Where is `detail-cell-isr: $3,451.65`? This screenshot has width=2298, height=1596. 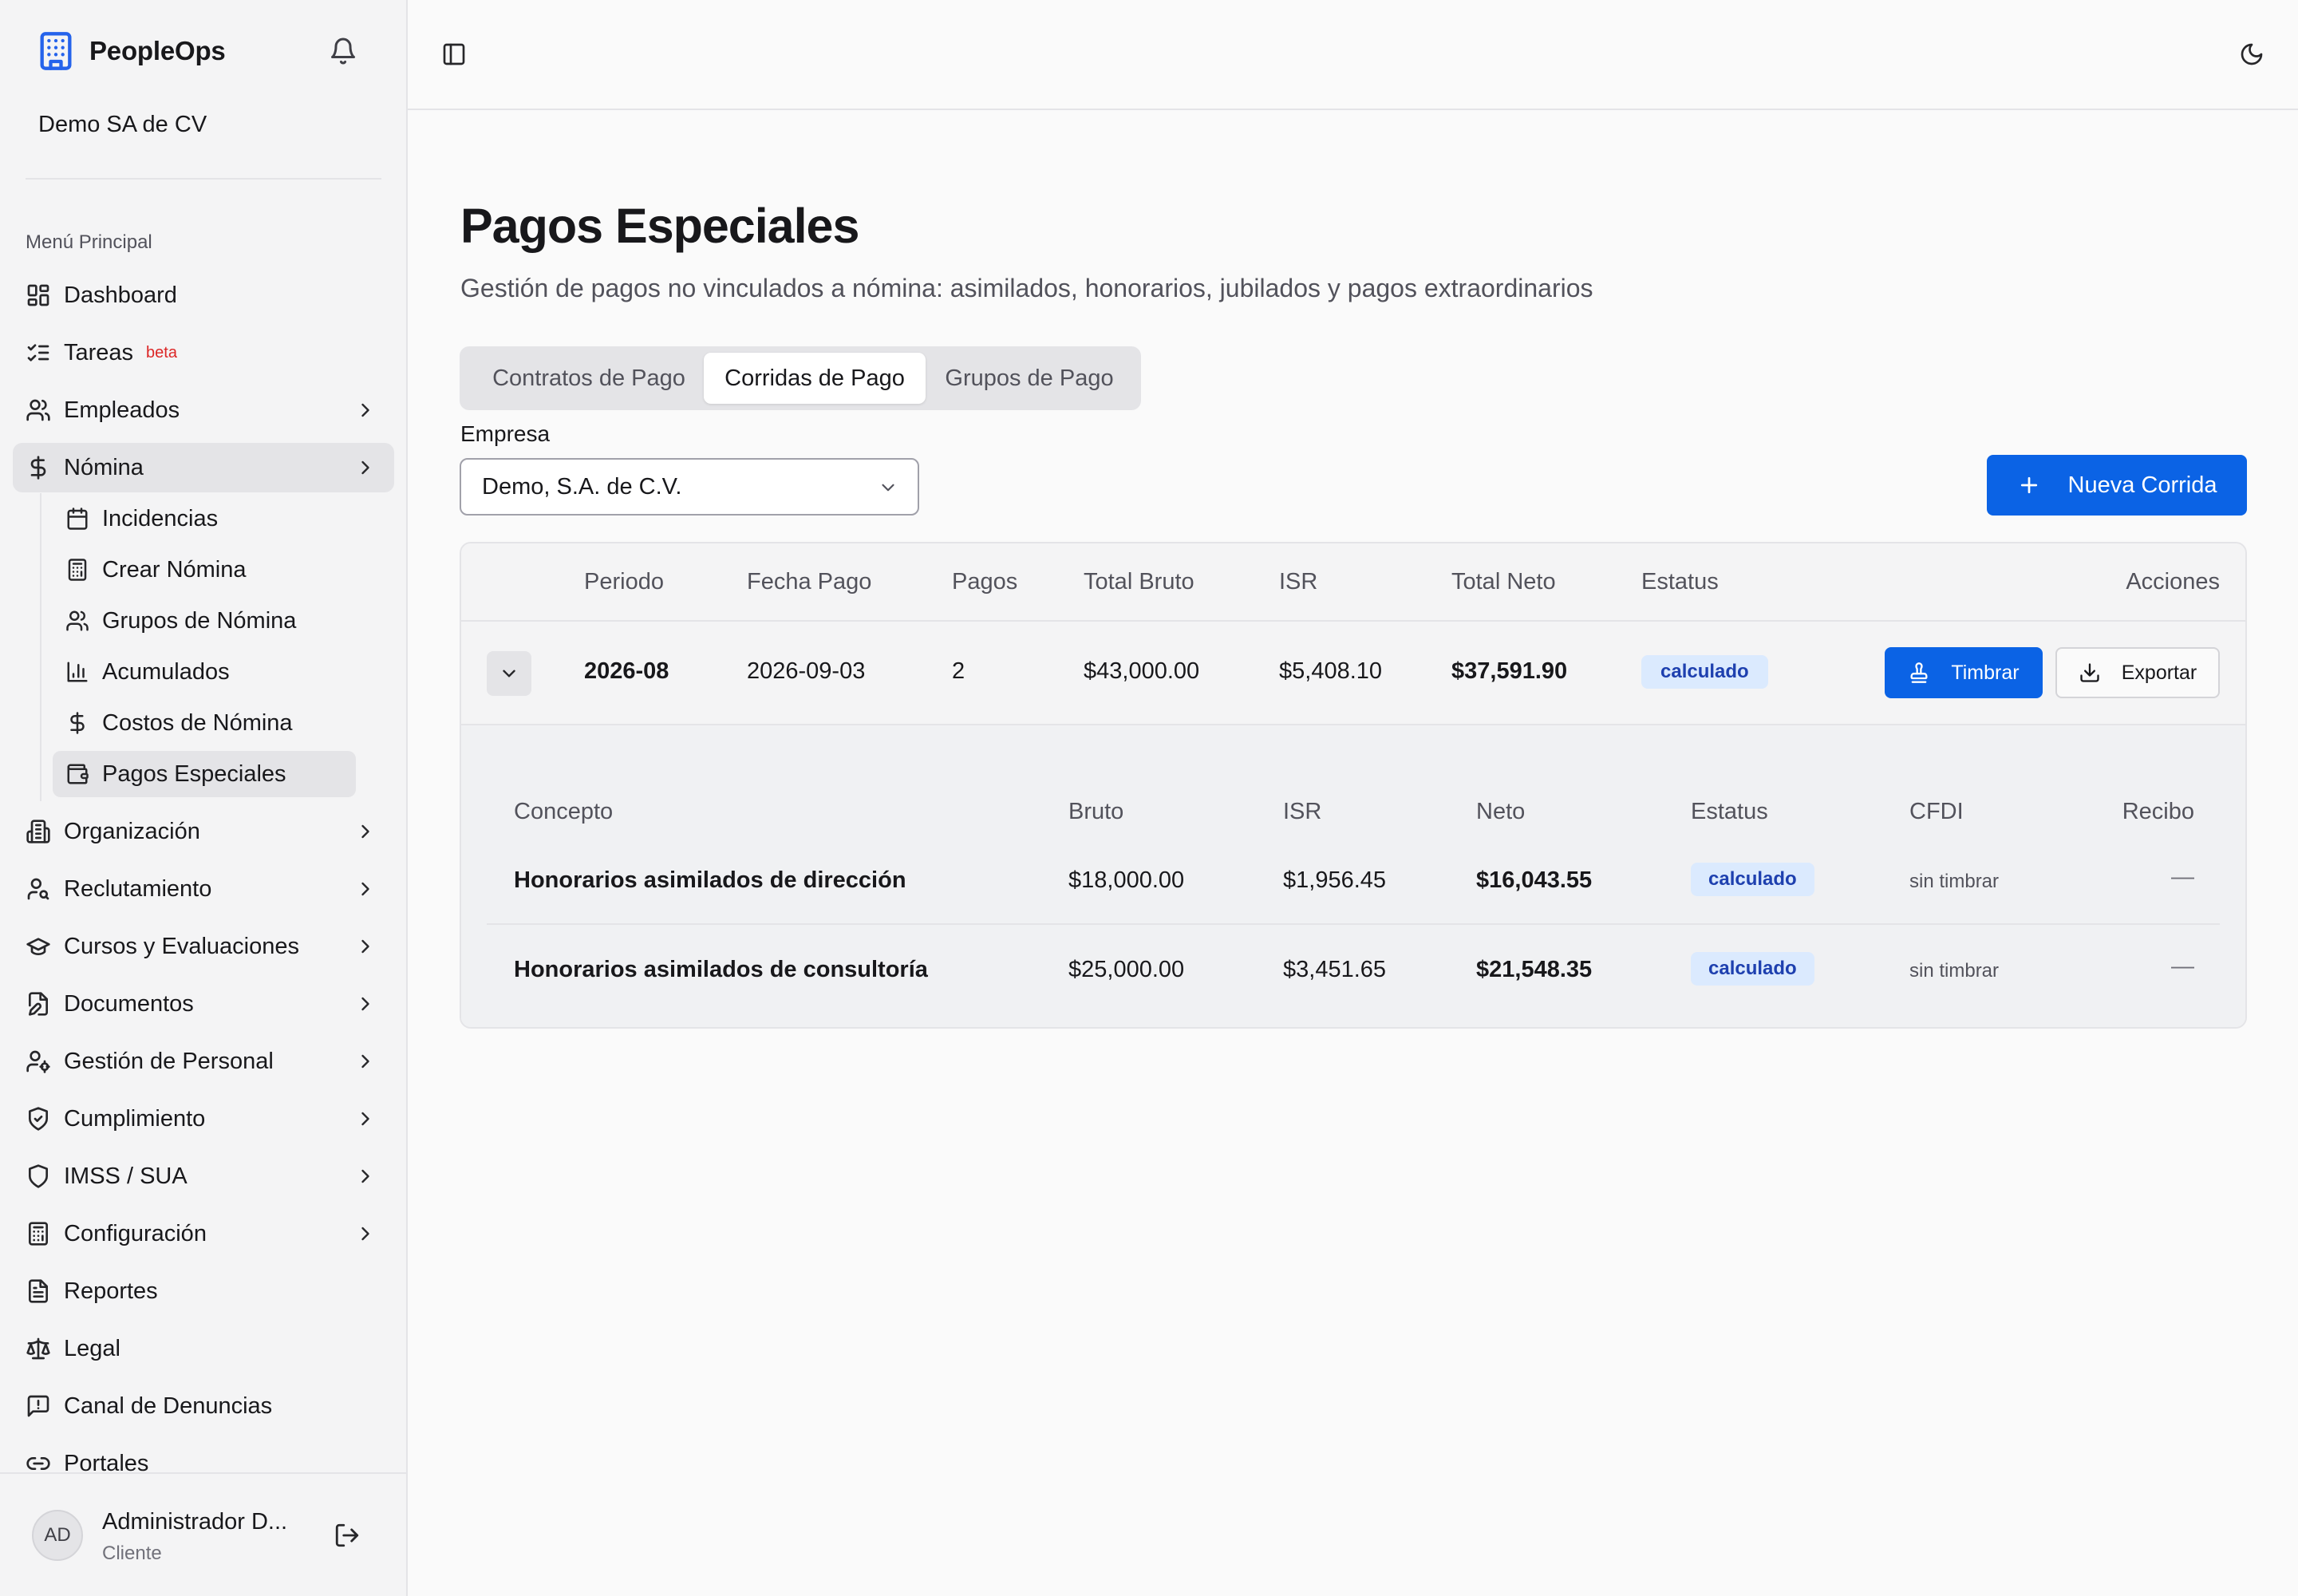
detail-cell-isr: $3,451.65 is located at coordinates (1335, 969).